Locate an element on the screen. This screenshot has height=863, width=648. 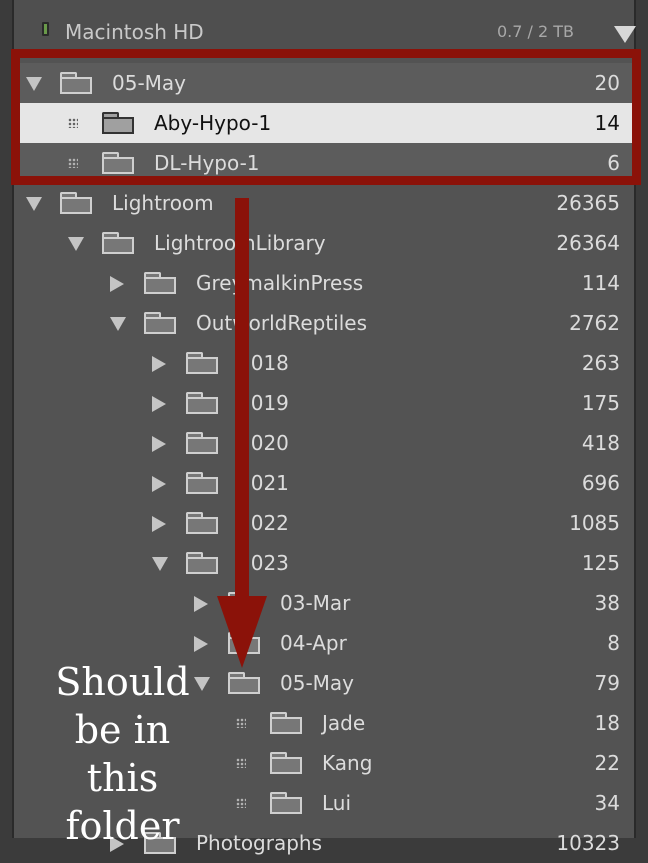
folder-row: 2019 175 is located at coordinates (324, 403).